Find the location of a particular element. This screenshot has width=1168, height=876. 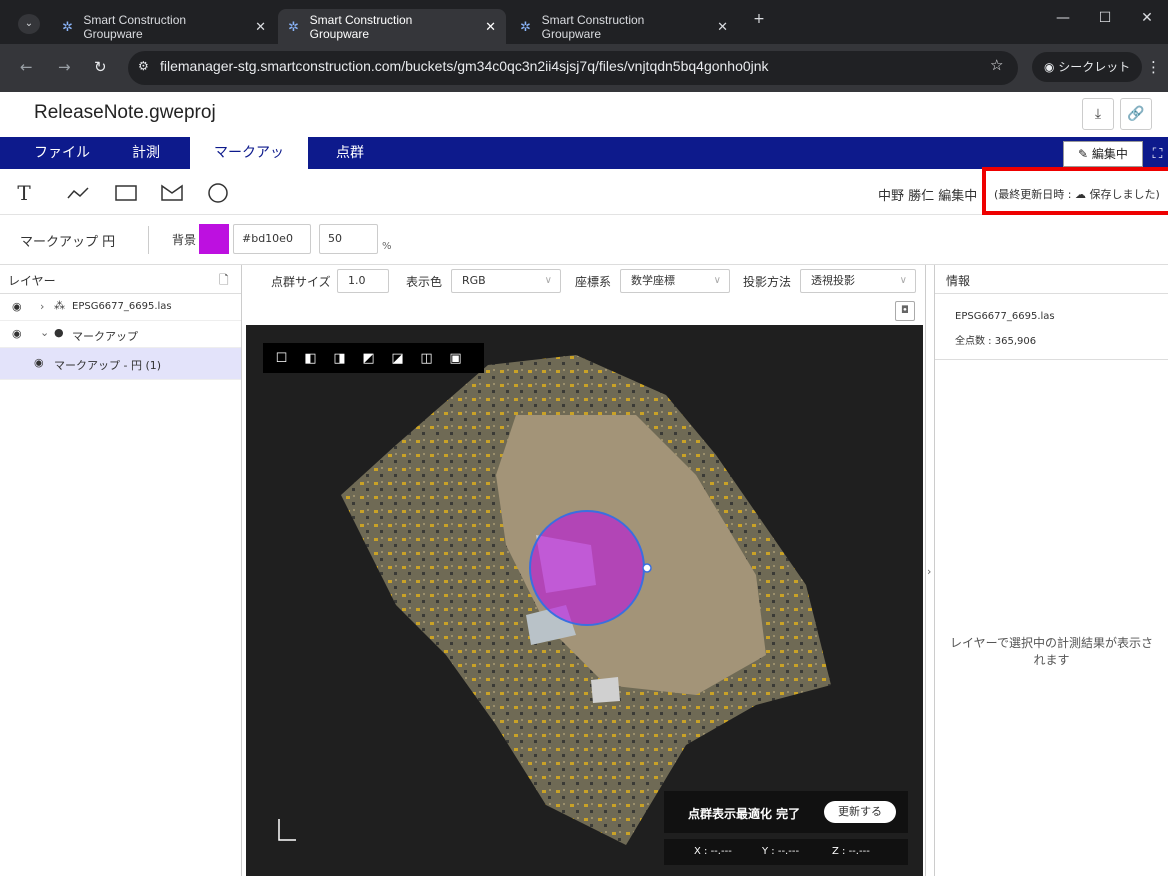

forward-icon: → is located at coordinates (64, 67).